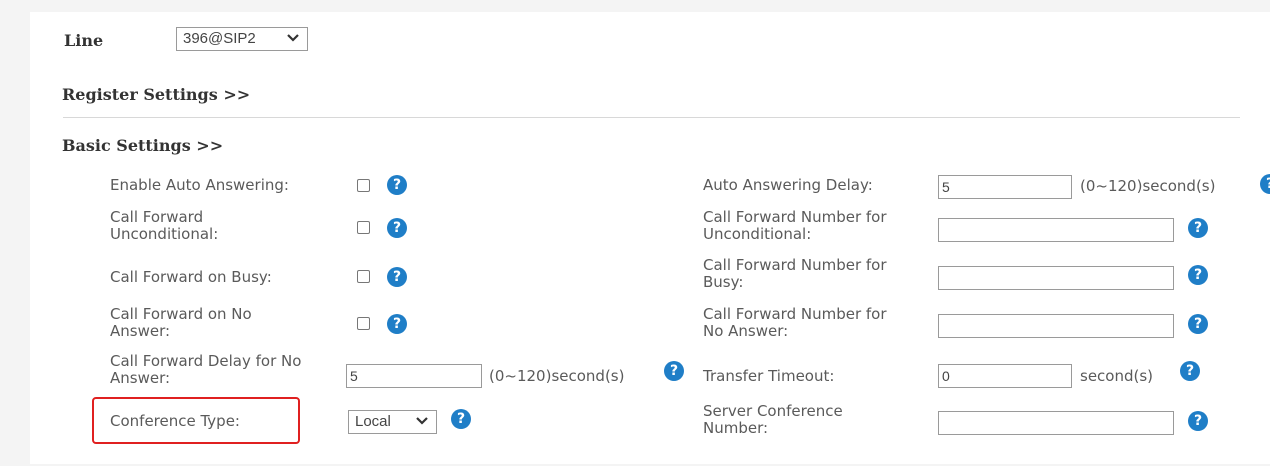  What do you see at coordinates (557, 376) in the screenshot?
I see `call-forward-delay-unit: (0~120)second(s)` at bounding box center [557, 376].